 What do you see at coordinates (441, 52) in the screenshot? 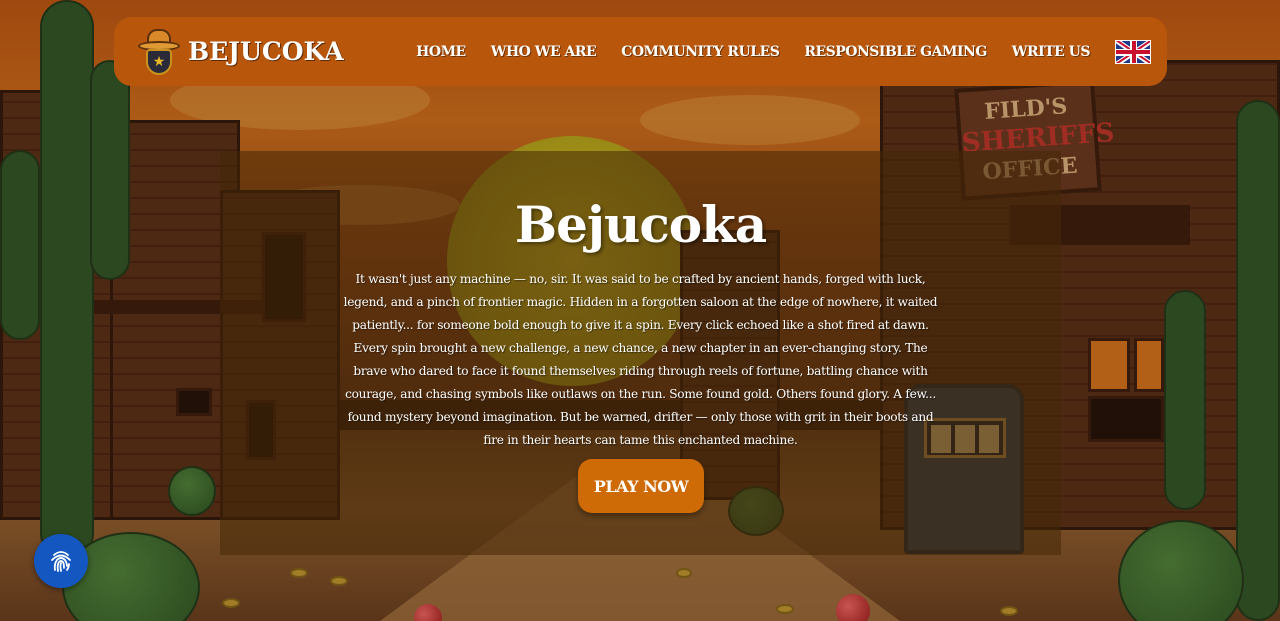
I see `nav-home: HOME` at bounding box center [441, 52].